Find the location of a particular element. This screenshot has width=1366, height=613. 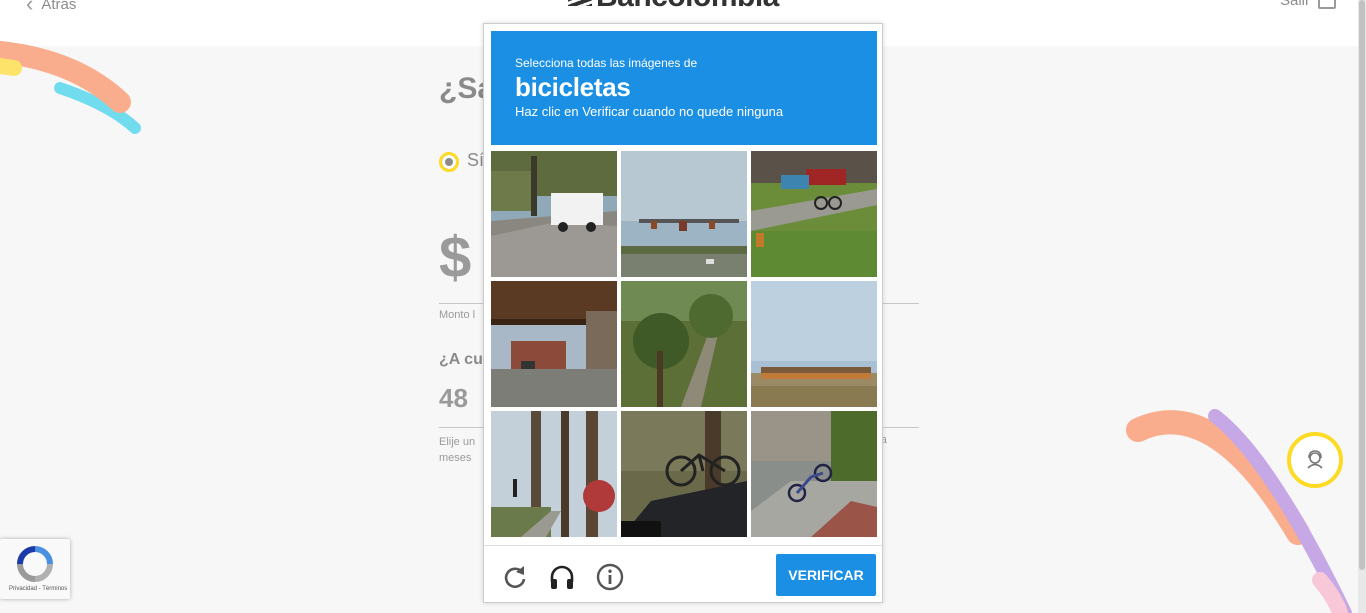

info-icon is located at coordinates (610, 577).